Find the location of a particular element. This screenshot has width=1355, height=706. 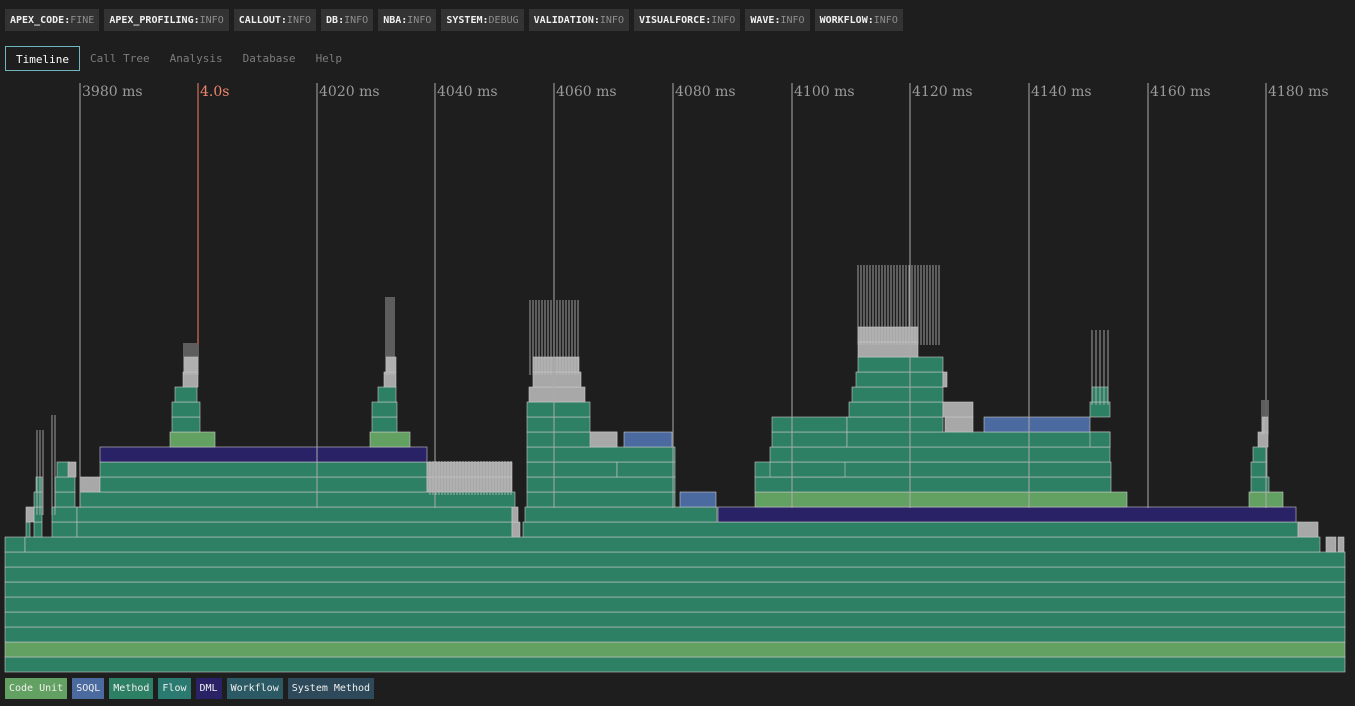

log-level-wave: WAVE: INFO is located at coordinates (777, 20).